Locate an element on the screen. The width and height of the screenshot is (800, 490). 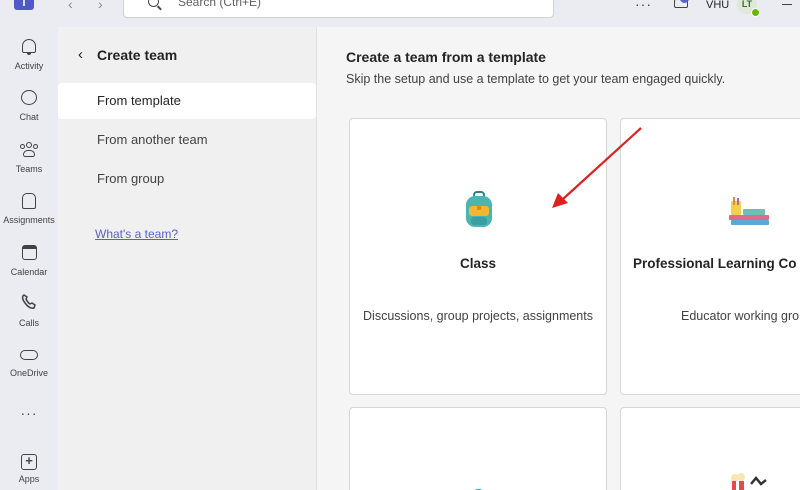
template-card-bottom-right is located at coordinates (710, 448).